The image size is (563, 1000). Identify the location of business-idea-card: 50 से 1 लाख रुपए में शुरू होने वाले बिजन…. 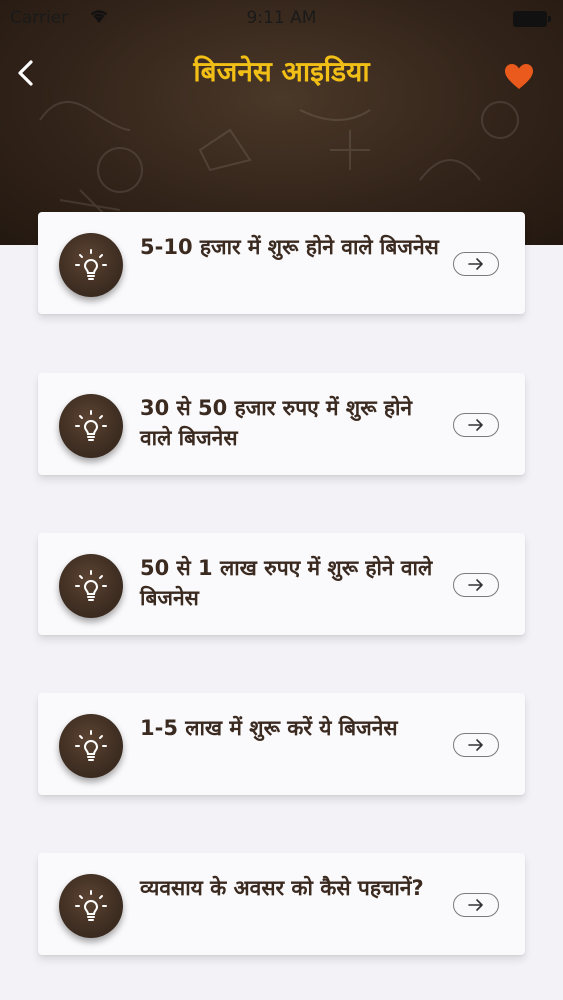
(281, 584).